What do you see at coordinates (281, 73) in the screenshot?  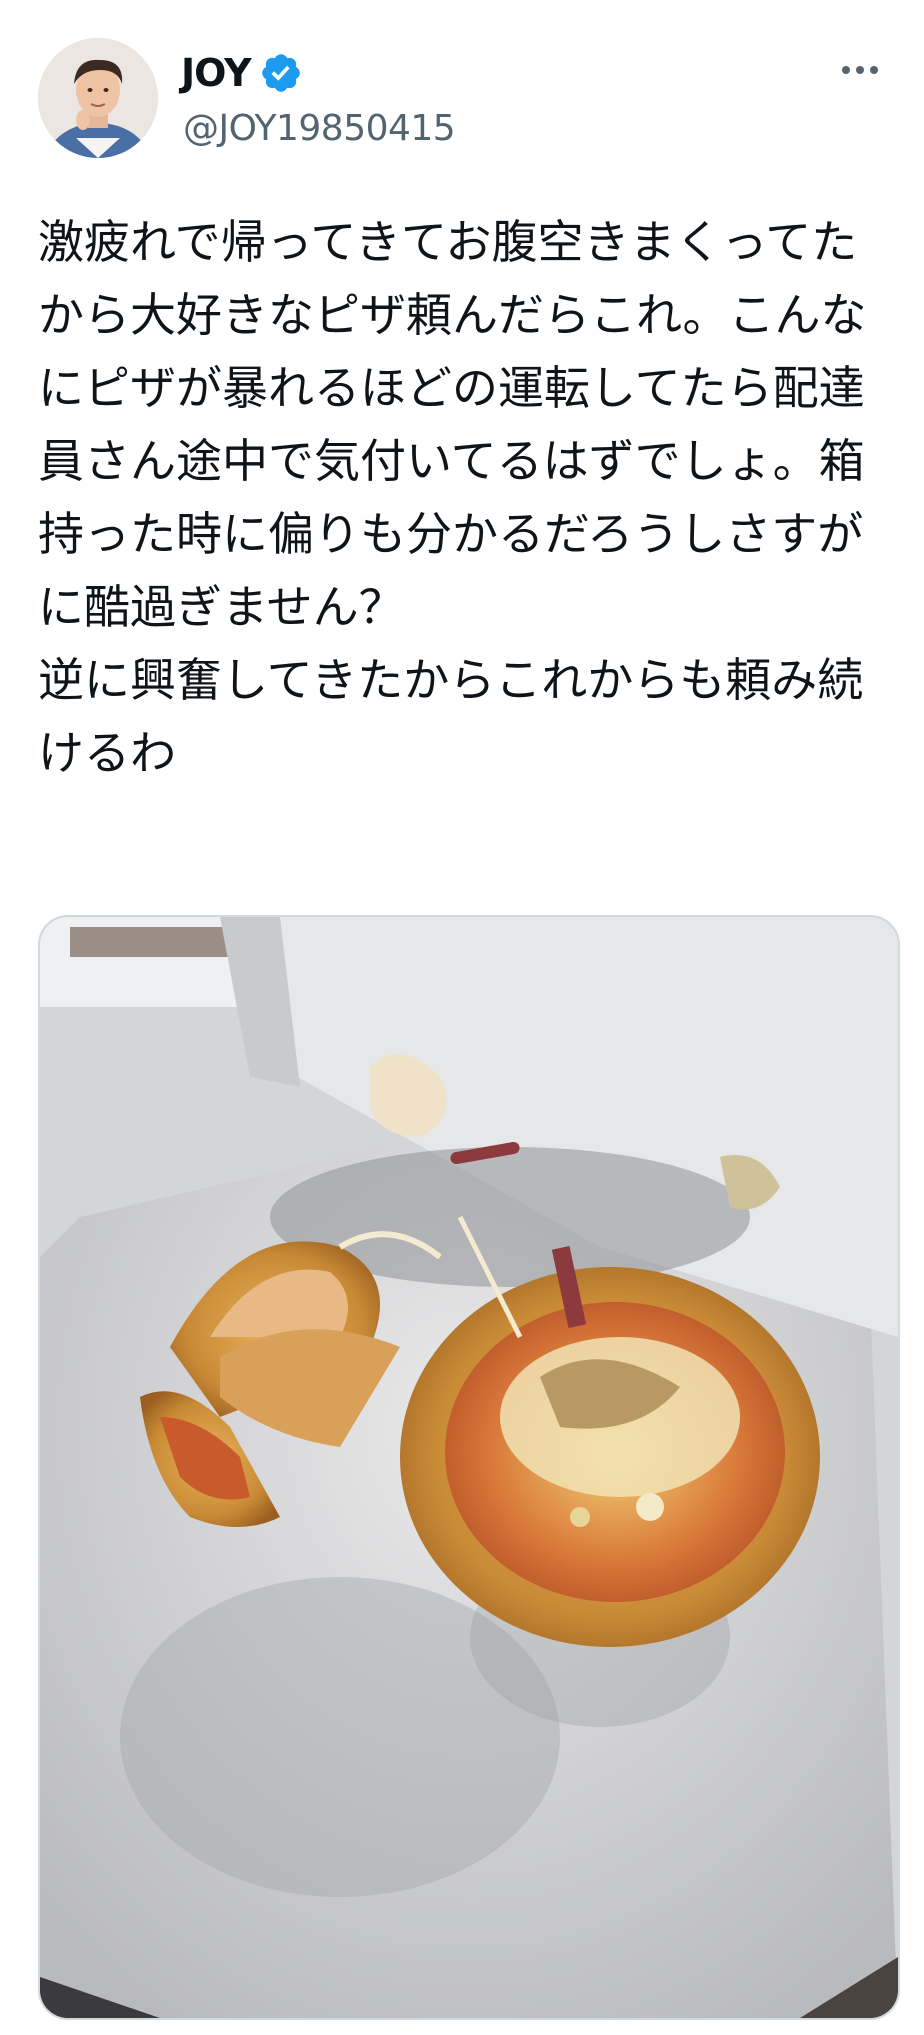 I see `verified-badge-icon` at bounding box center [281, 73].